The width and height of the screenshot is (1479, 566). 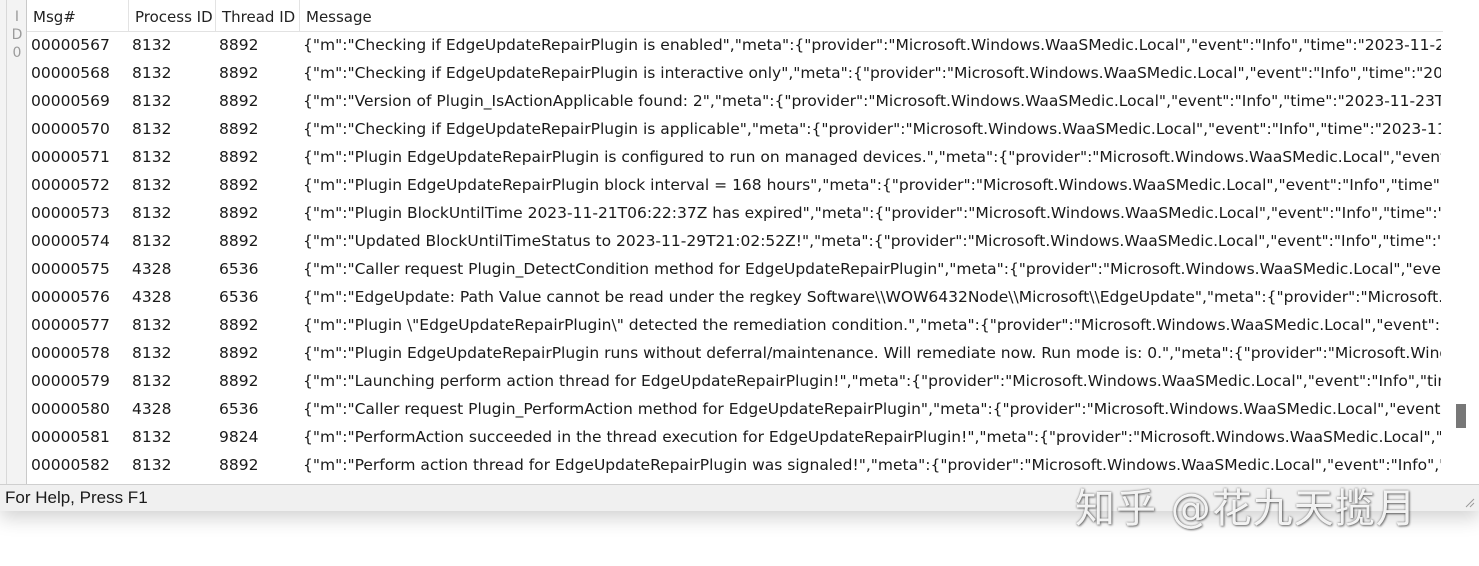 What do you see at coordinates (1461, 416) in the screenshot?
I see `scrollbar-thumb` at bounding box center [1461, 416].